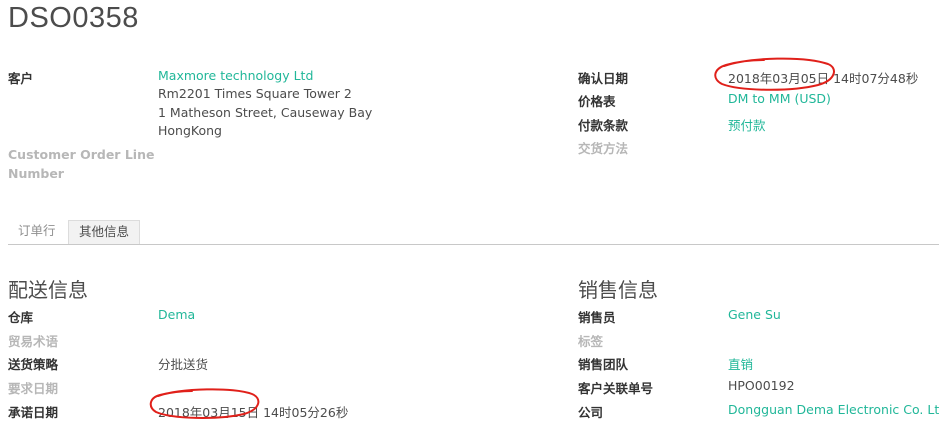  What do you see at coordinates (235, 75) in the screenshot?
I see `customer-name-link: Maxmore technology Ltd` at bounding box center [235, 75].